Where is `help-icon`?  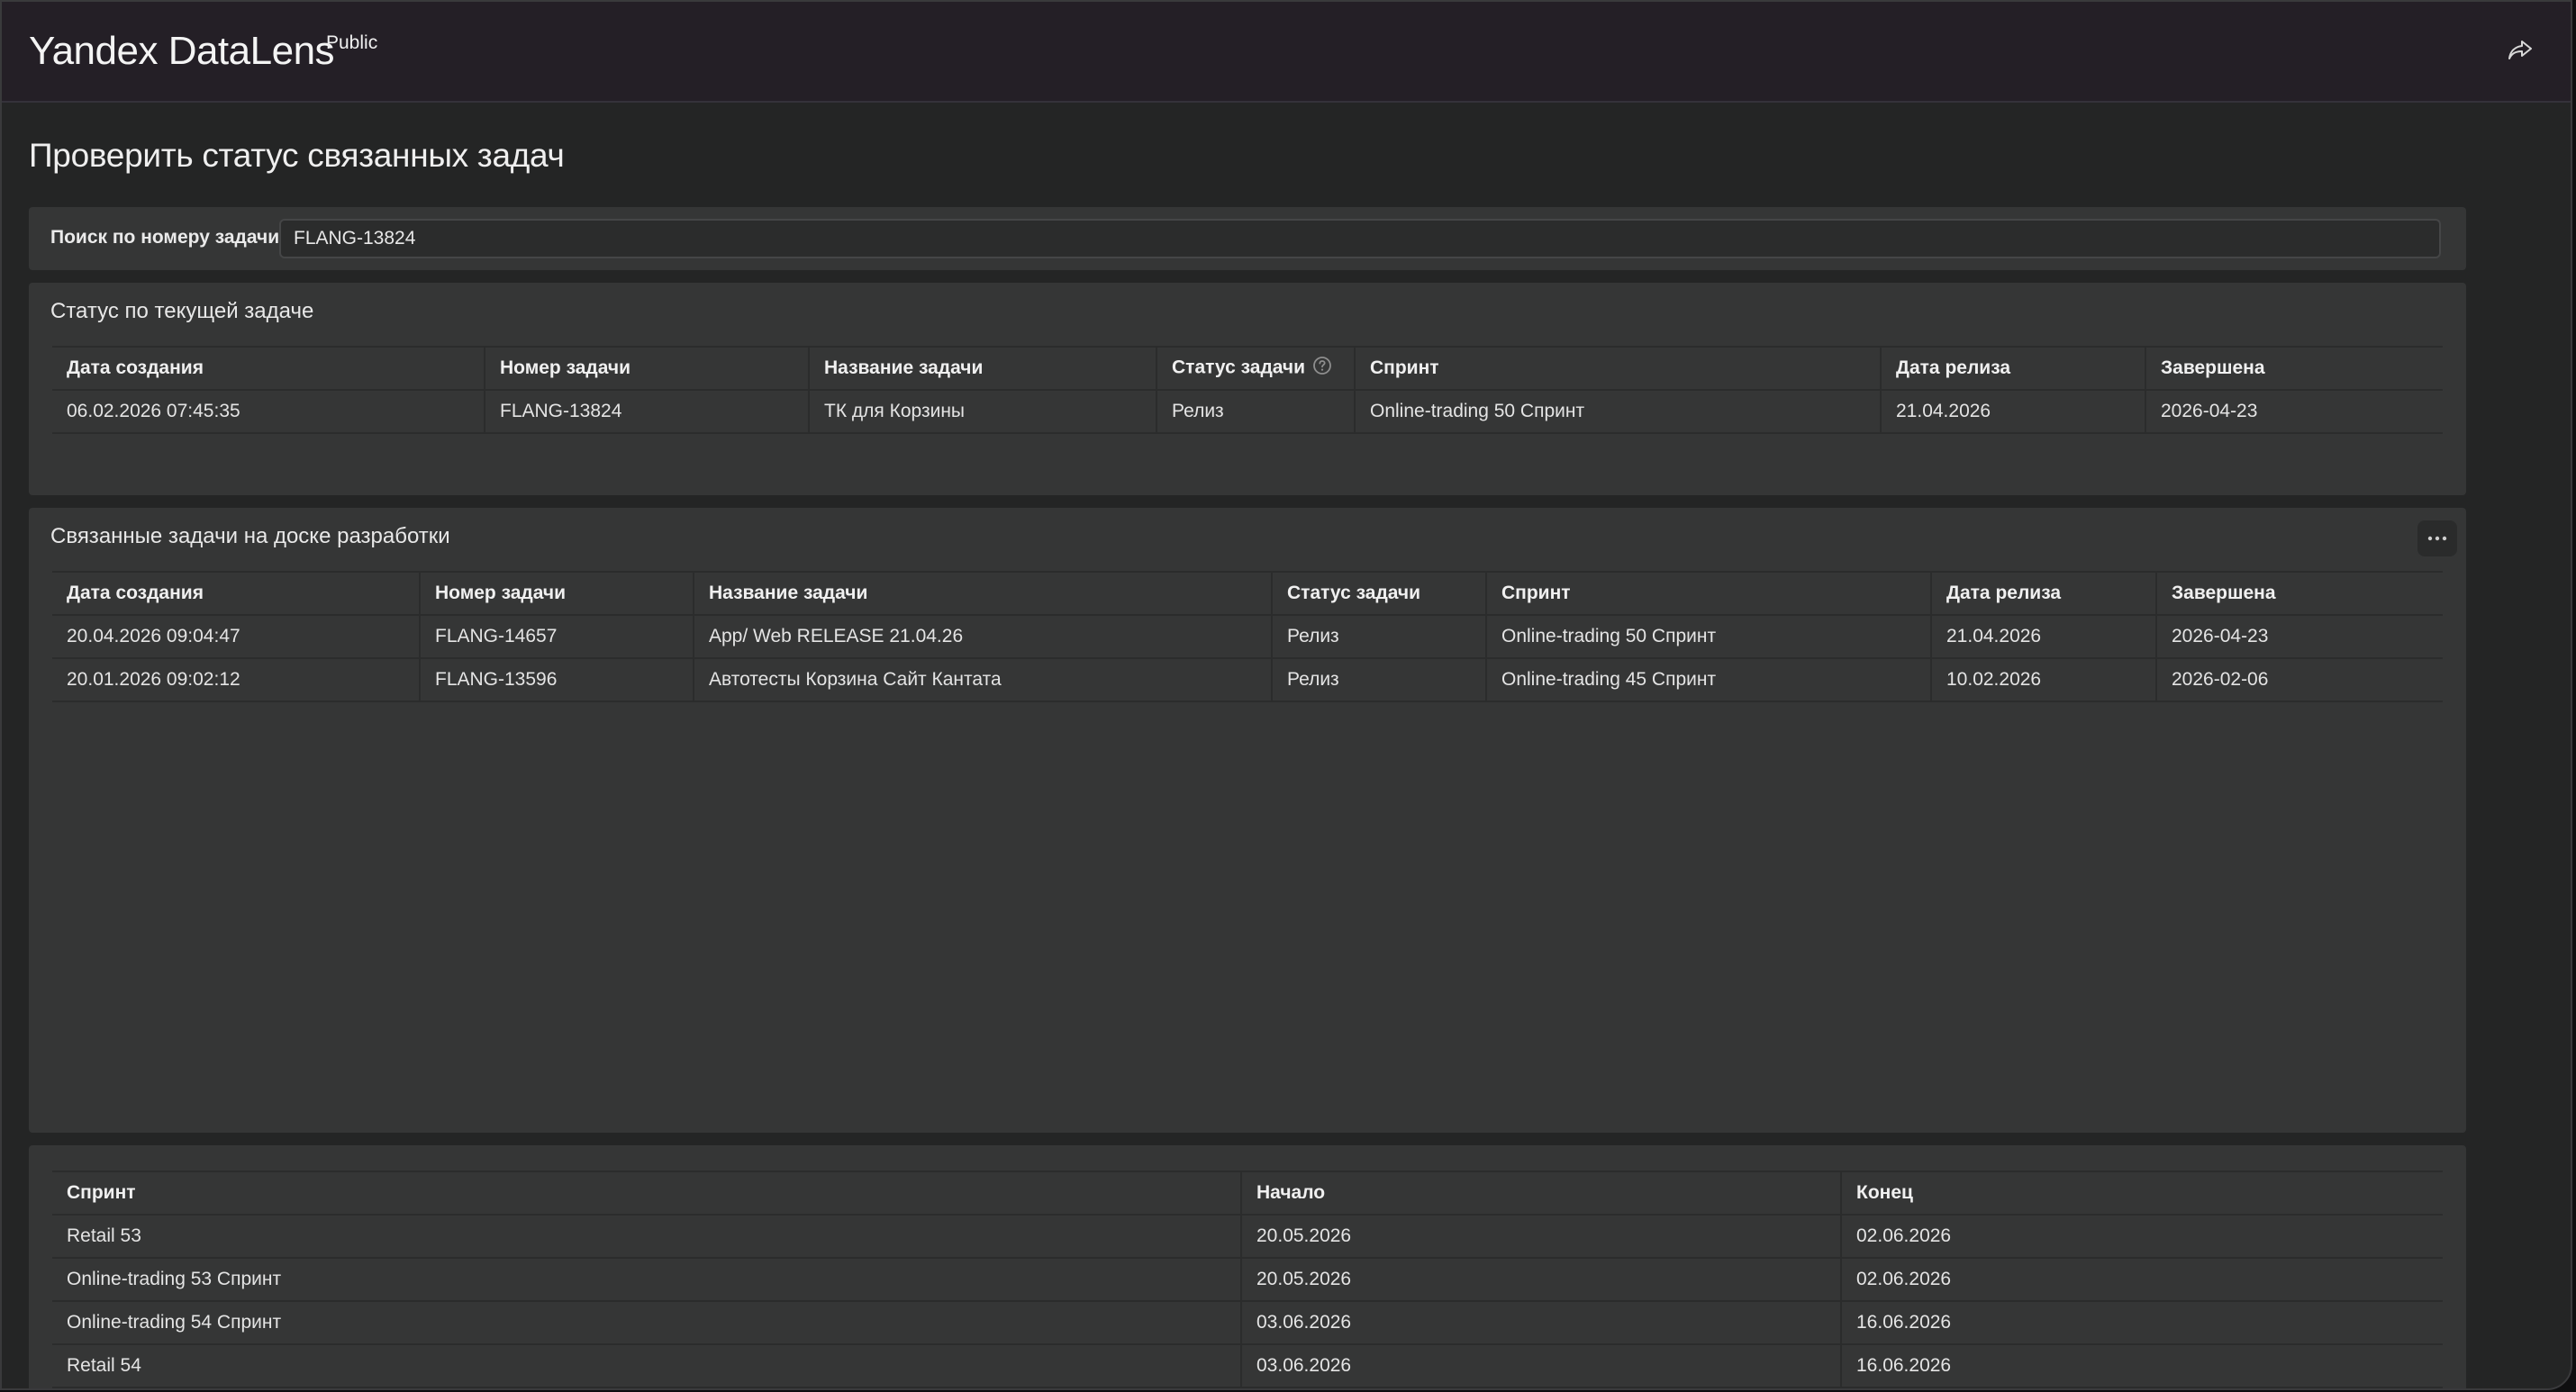 help-icon is located at coordinates (1322, 368).